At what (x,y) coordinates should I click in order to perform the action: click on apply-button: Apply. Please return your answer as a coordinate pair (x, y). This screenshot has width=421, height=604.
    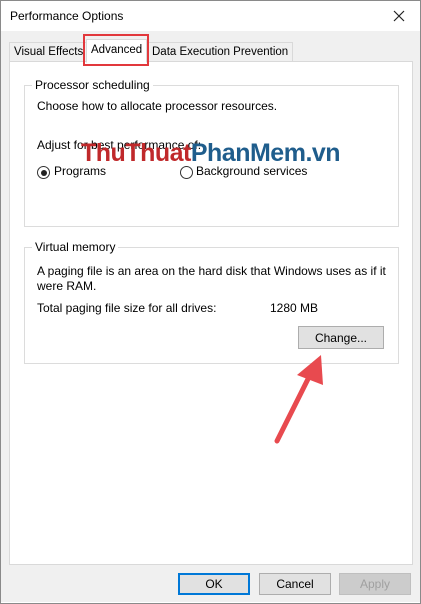
    Looking at the image, I should click on (375, 584).